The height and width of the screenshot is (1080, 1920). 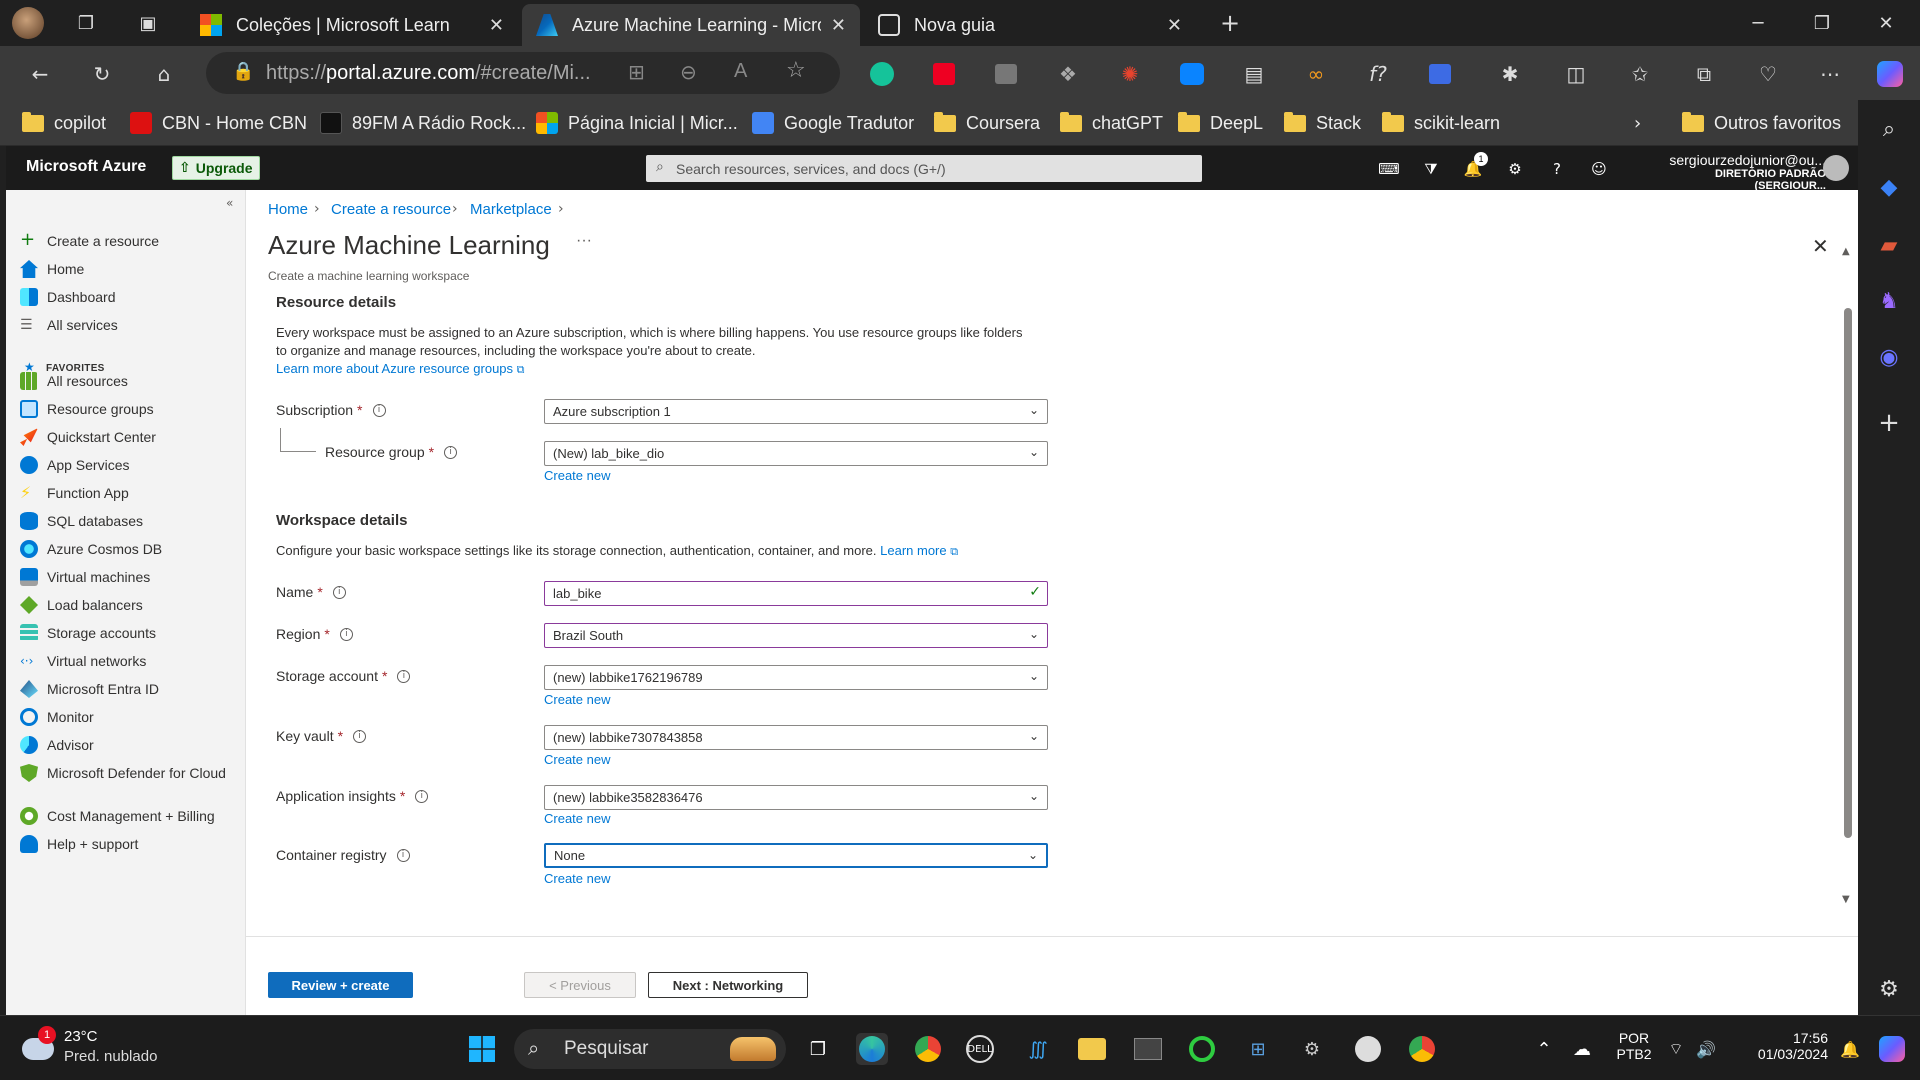 What do you see at coordinates (1889, 301) in the screenshot?
I see `sidebar-games-icon: ♞` at bounding box center [1889, 301].